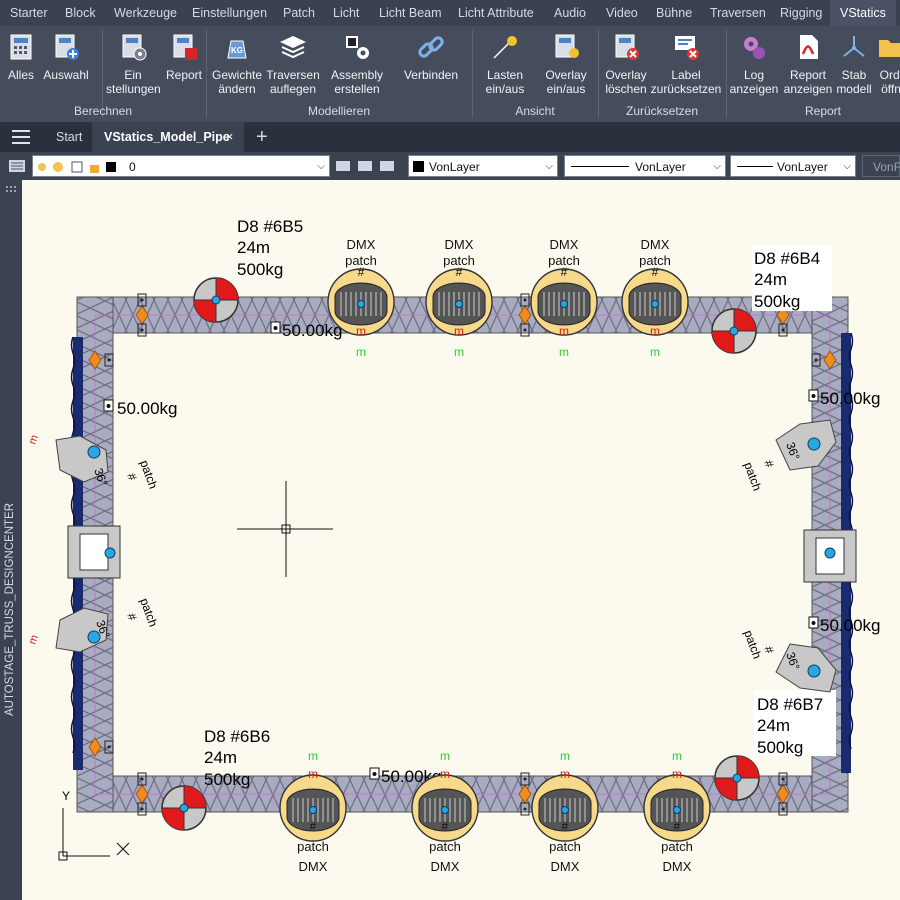 This screenshot has height=900, width=900. Describe the element at coordinates (306, 330) in the screenshot. I see `point-load-top: 50.00kg` at that location.